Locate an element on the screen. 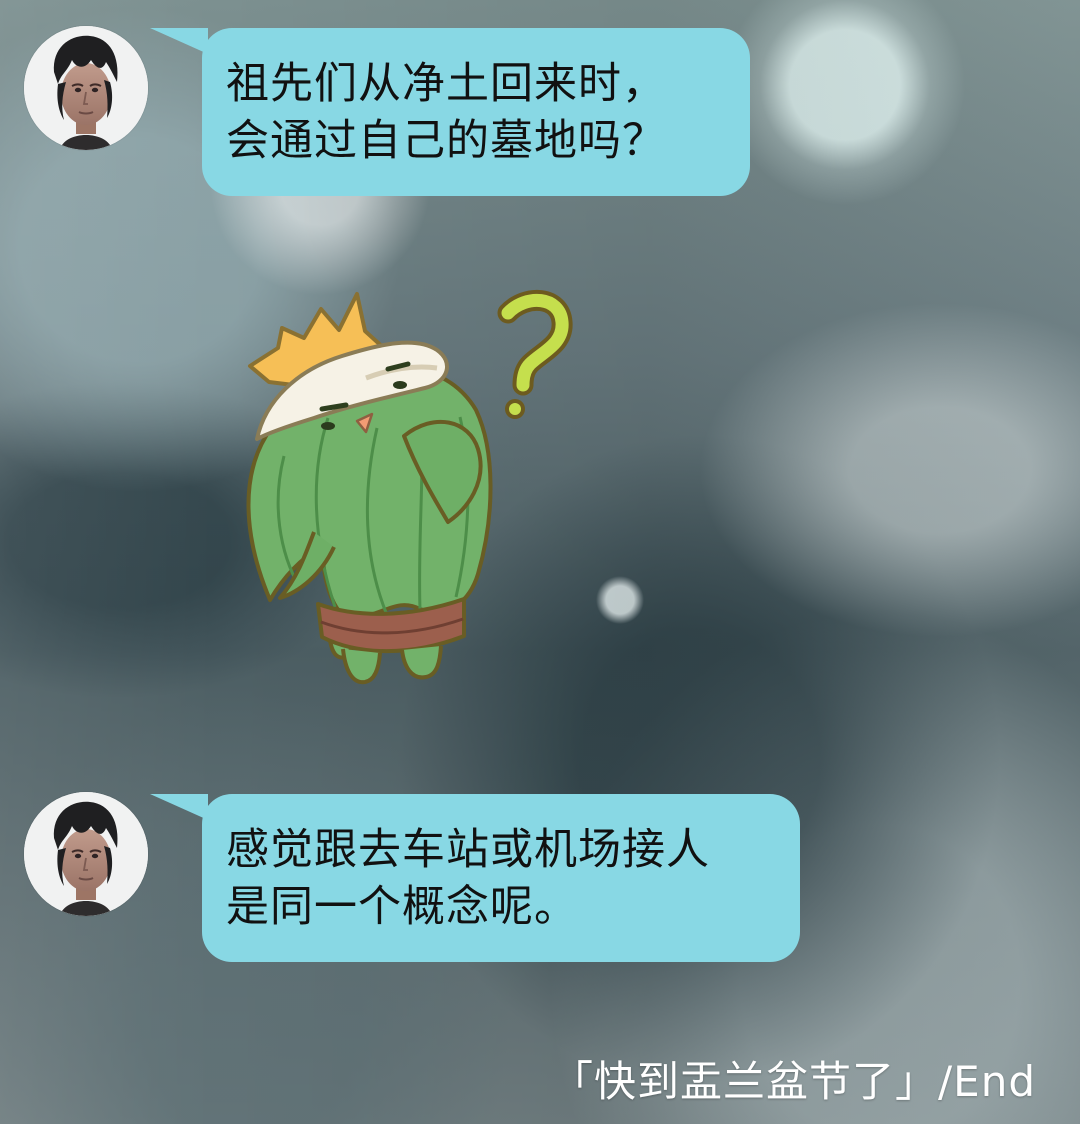 The width and height of the screenshot is (1080, 1124). end-caption: 「快到盂兰盆节了」/End is located at coordinates (793, 1081).